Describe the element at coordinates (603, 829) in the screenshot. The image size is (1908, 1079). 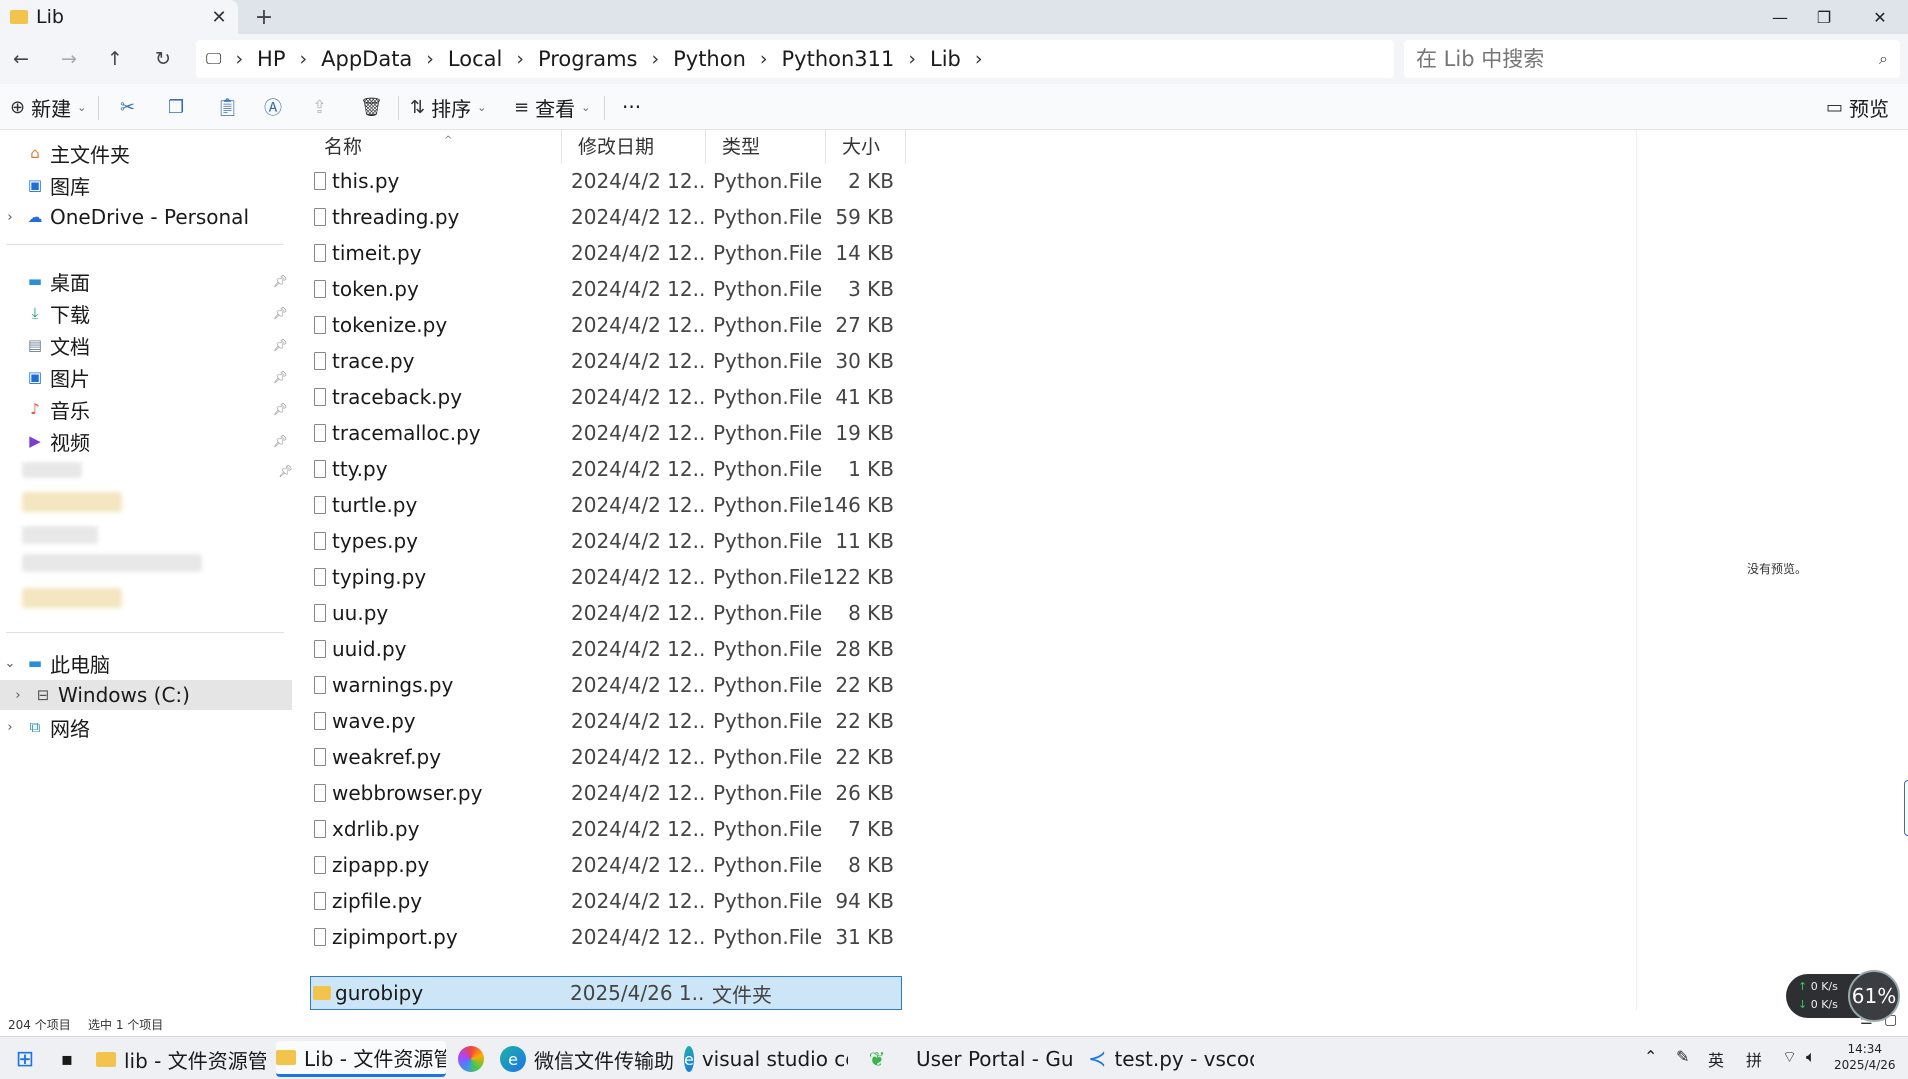
I see `file-row: xdrlib.py 2024/4/2 12... Python.File 7 KB` at that location.